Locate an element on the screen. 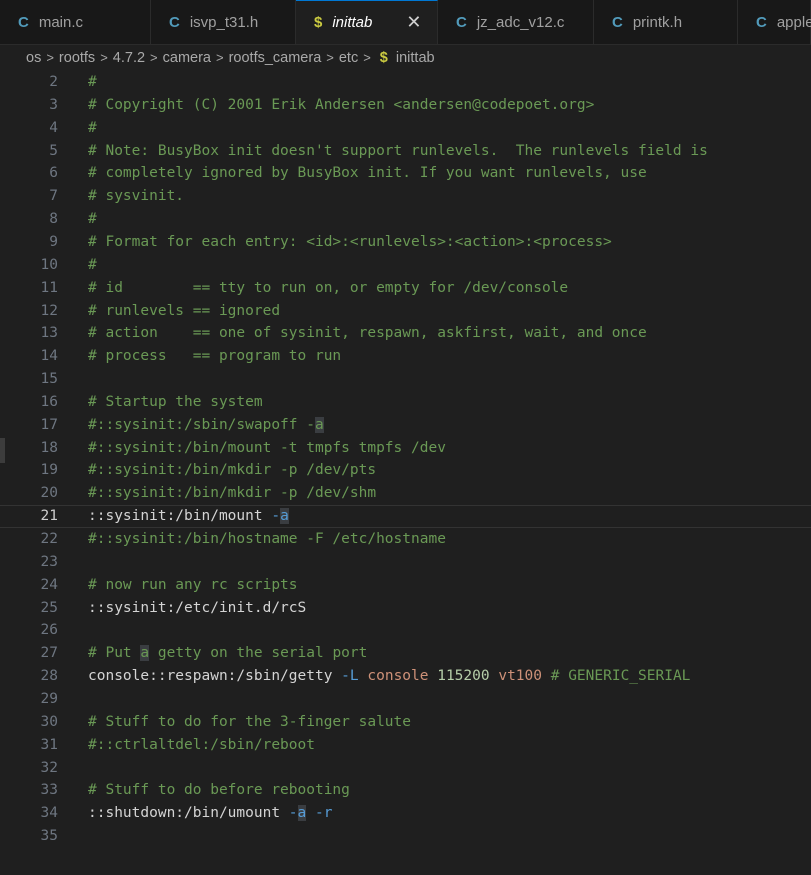  code-line: 31 #::ctrlaltdel:/sbin/reboot is located at coordinates (405, 745).